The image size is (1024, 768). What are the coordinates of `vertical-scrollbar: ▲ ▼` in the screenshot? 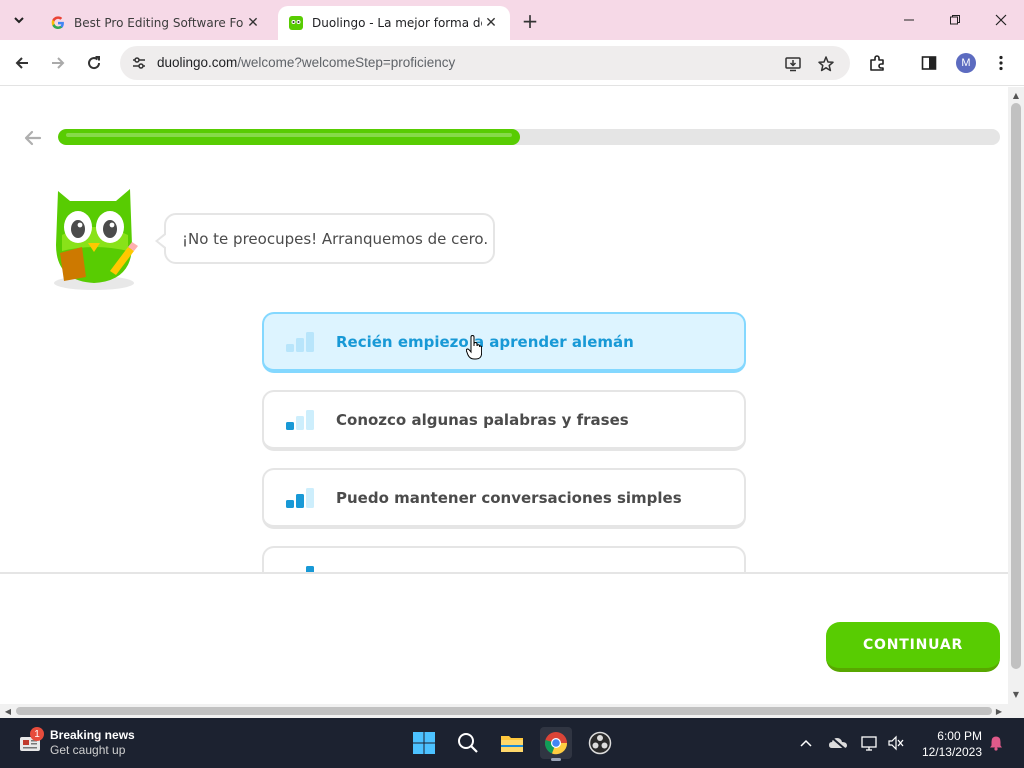 It's located at (1016, 395).